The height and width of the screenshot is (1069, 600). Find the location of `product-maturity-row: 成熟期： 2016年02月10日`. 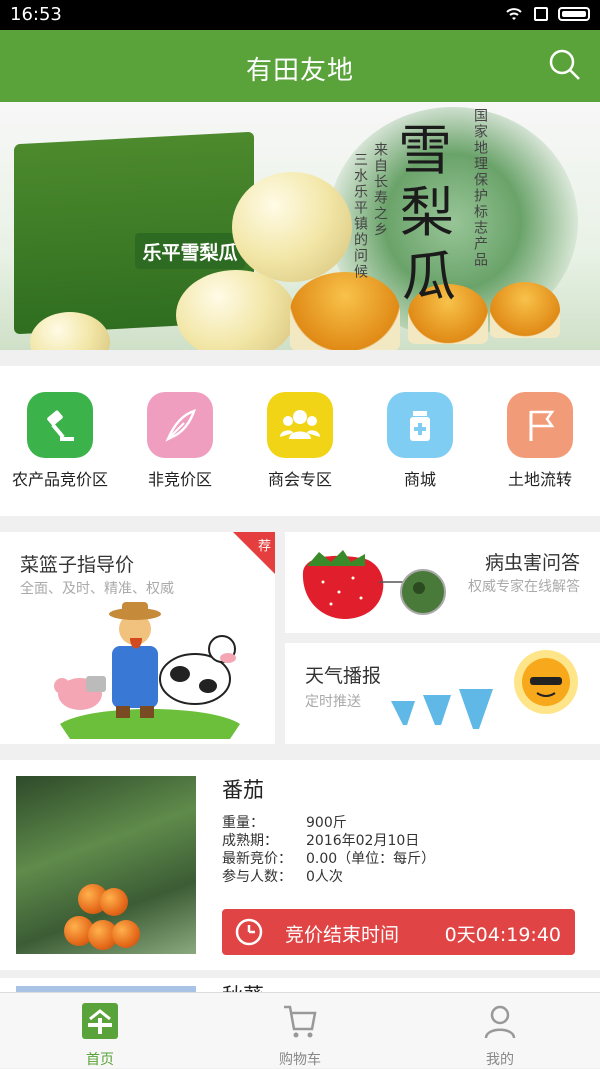

product-maturity-row: 成熟期： 2016年02月10日 is located at coordinates (320, 840).